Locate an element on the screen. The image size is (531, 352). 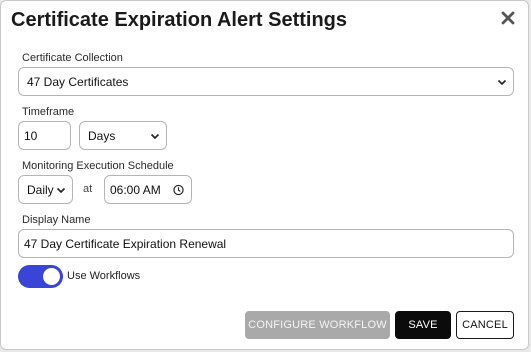
clock-icon is located at coordinates (178, 189).